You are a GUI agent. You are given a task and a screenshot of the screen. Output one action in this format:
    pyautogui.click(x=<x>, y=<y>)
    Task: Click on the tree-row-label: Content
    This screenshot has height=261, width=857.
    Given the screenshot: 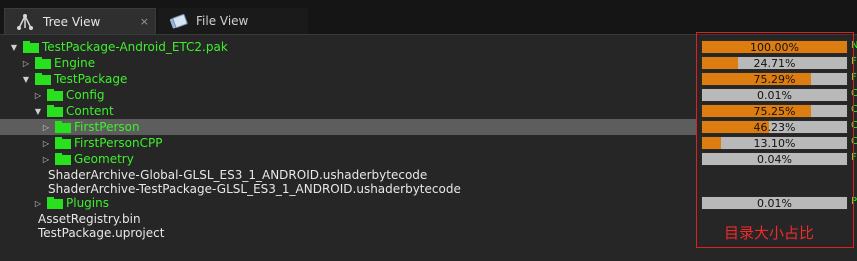 What is the action you would take?
    pyautogui.click(x=90, y=111)
    